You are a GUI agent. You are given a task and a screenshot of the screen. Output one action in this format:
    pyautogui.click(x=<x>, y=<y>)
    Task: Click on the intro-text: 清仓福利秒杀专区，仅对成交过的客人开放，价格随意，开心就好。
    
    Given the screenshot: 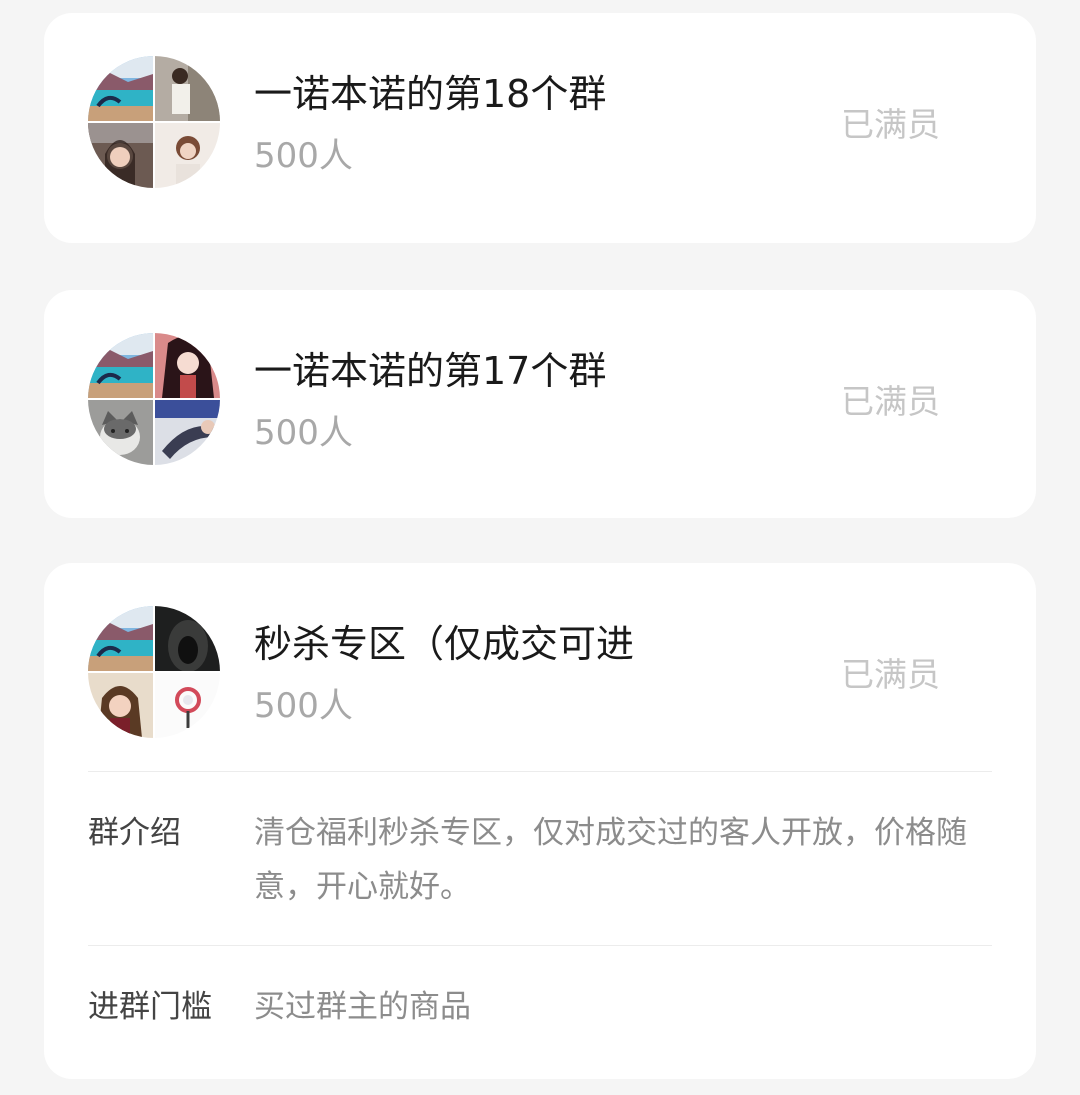 What is the action you would take?
    pyautogui.click(x=610, y=860)
    